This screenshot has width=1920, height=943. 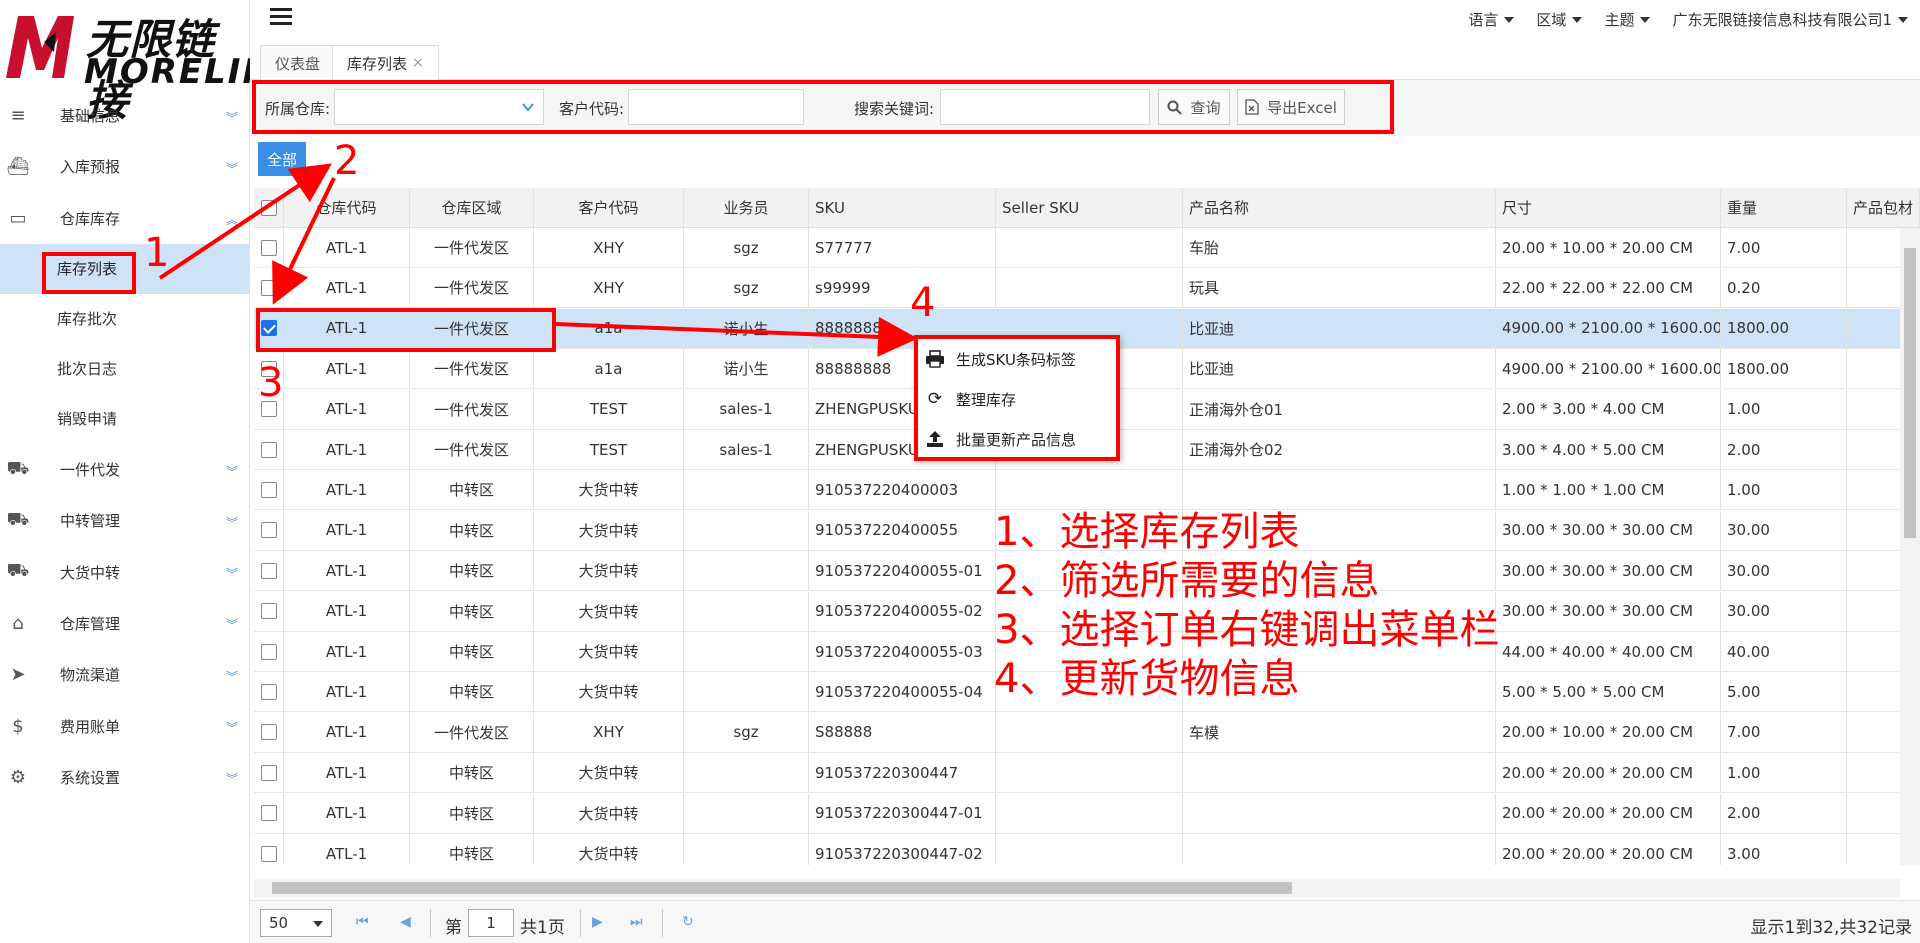 What do you see at coordinates (125, 469) in the screenshot?
I see `sidebar-item-dropship: ⛟ 一件代发 ︾` at bounding box center [125, 469].